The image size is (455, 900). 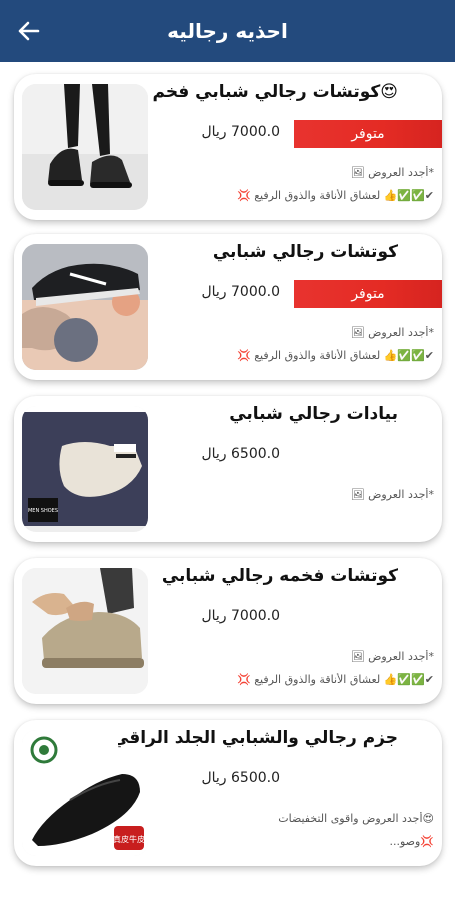 What do you see at coordinates (43, 511) in the screenshot?
I see `box-label: MEN SHOES` at bounding box center [43, 511].